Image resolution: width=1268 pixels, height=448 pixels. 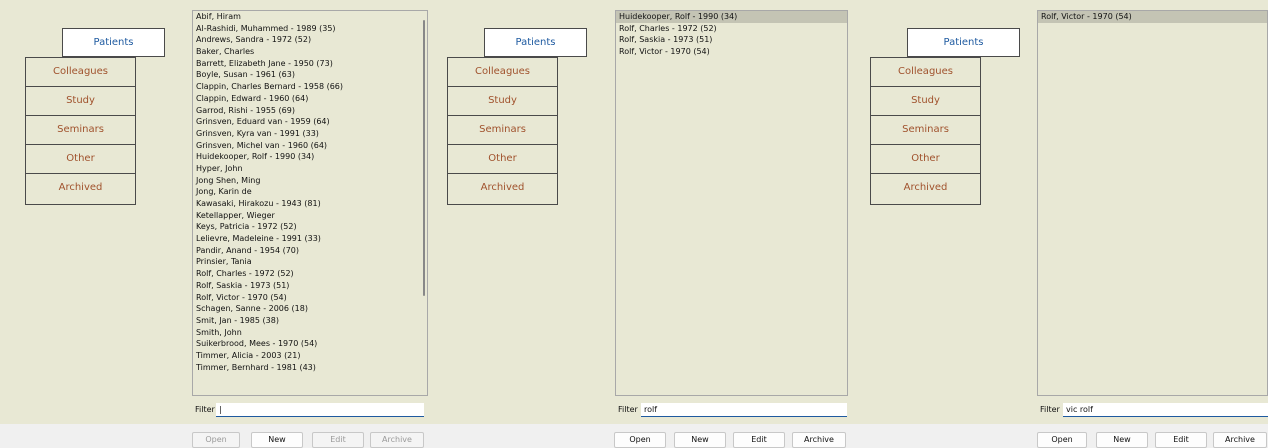 What do you see at coordinates (310, 87) in the screenshot?
I see `list-item: Clappin, Charles Bernard - 1958 (66)` at bounding box center [310, 87].